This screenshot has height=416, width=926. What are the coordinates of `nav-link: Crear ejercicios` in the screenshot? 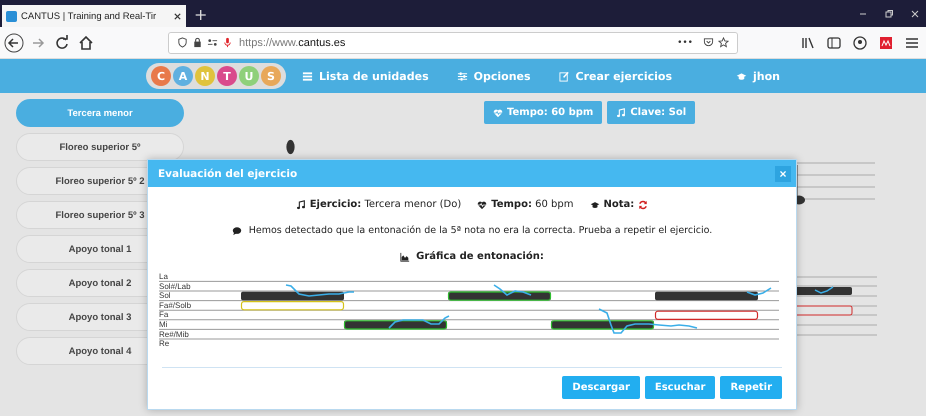 It's located at (615, 76).